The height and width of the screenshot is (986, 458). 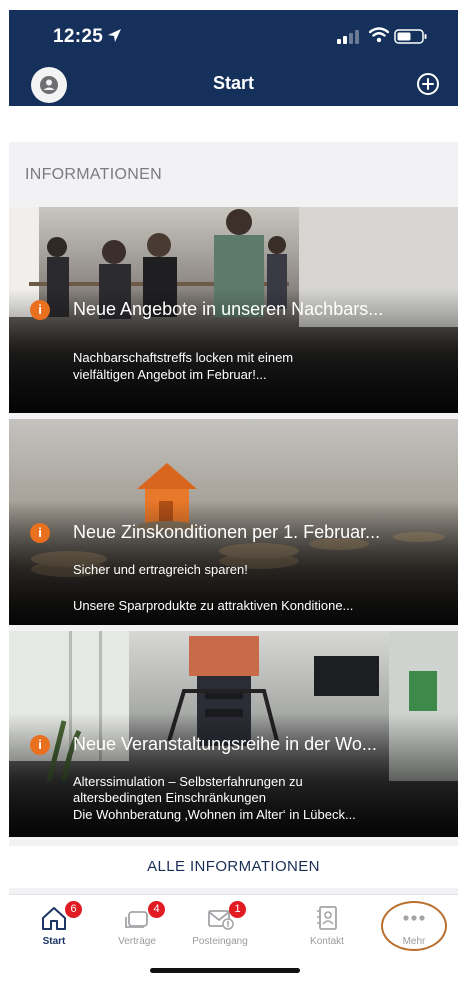 I want to click on tab-contact: Kontakt, so click(x=327, y=926).